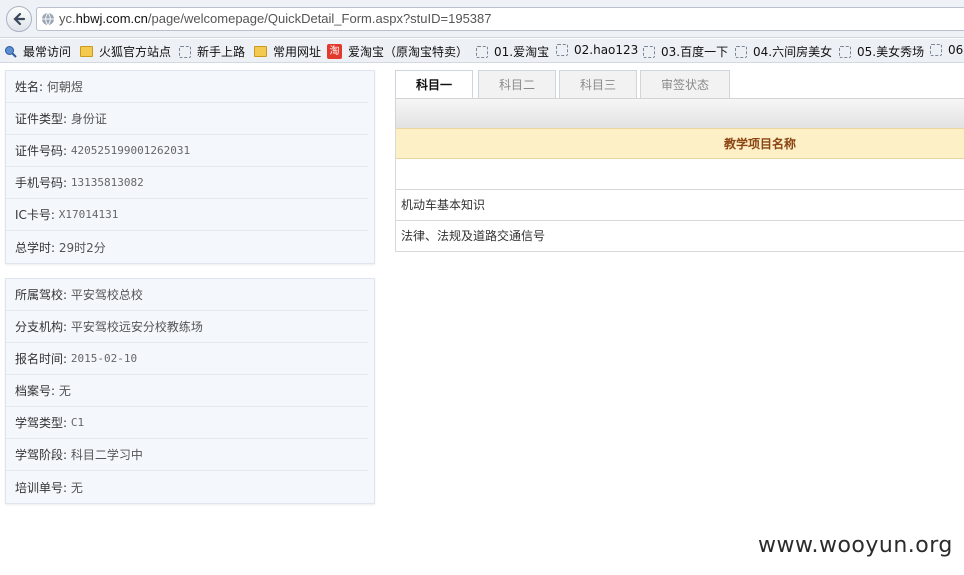 The width and height of the screenshot is (964, 575). I want to click on bookmark-label: 常用网址, so click(297, 52).